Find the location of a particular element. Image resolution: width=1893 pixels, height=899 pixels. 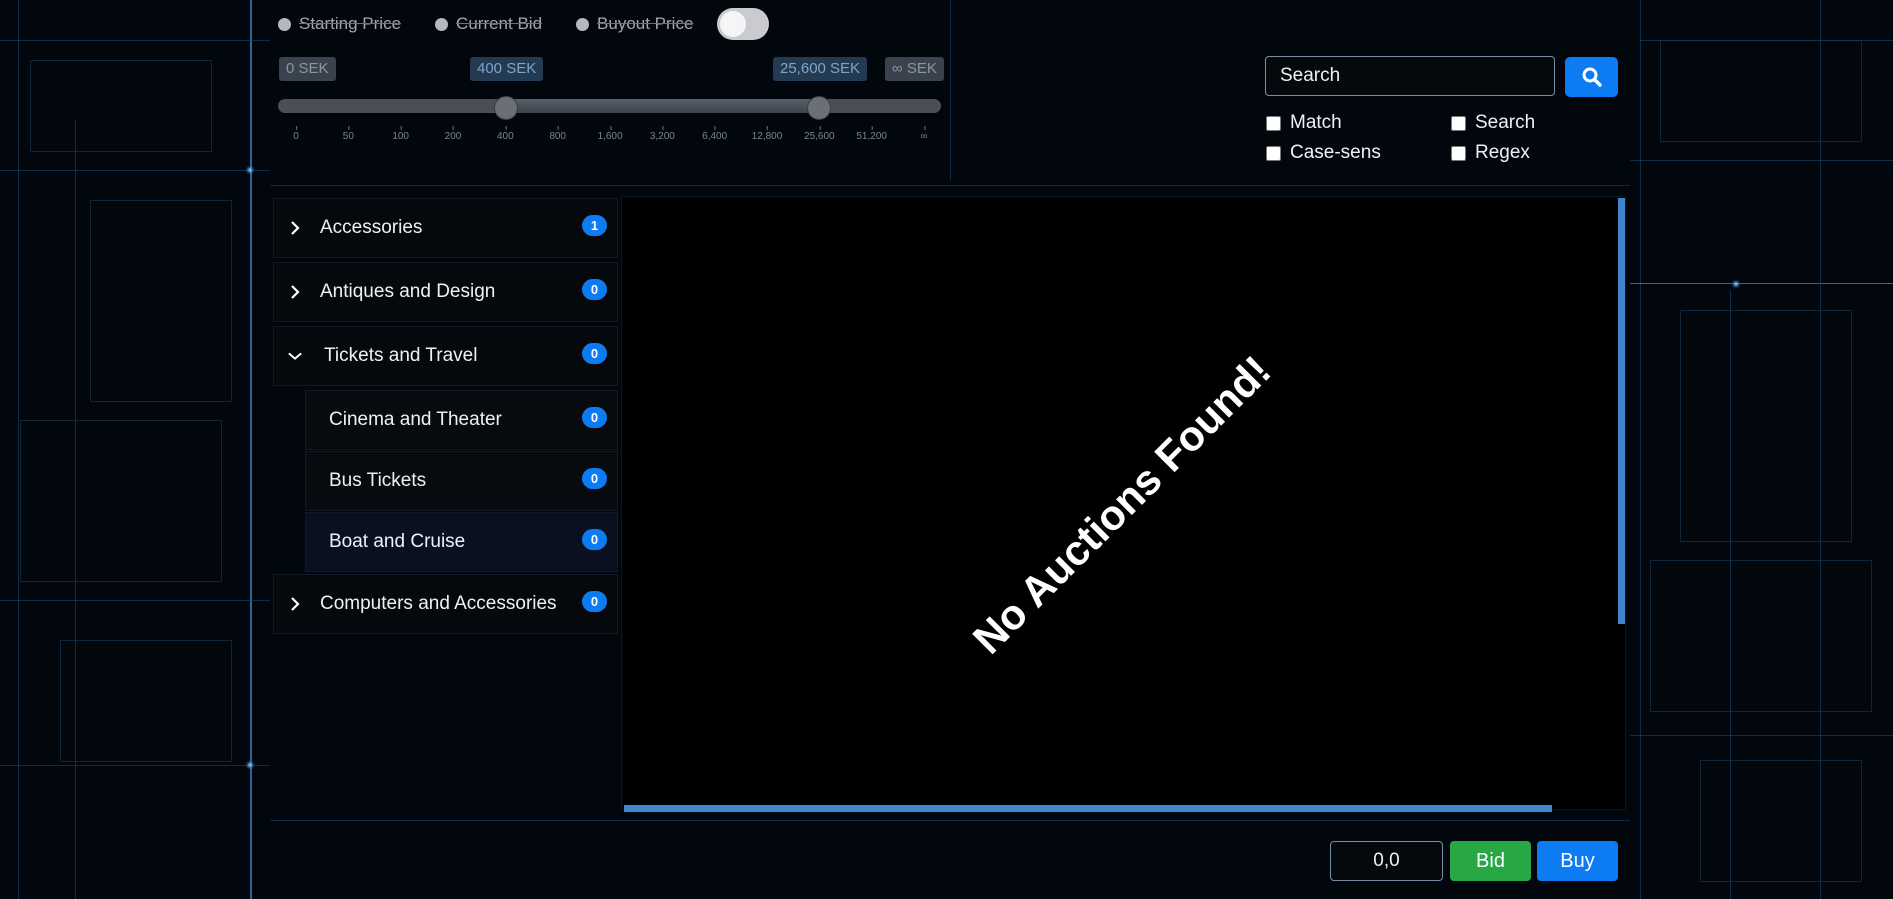

checkbox-label: Match is located at coordinates (1316, 122).